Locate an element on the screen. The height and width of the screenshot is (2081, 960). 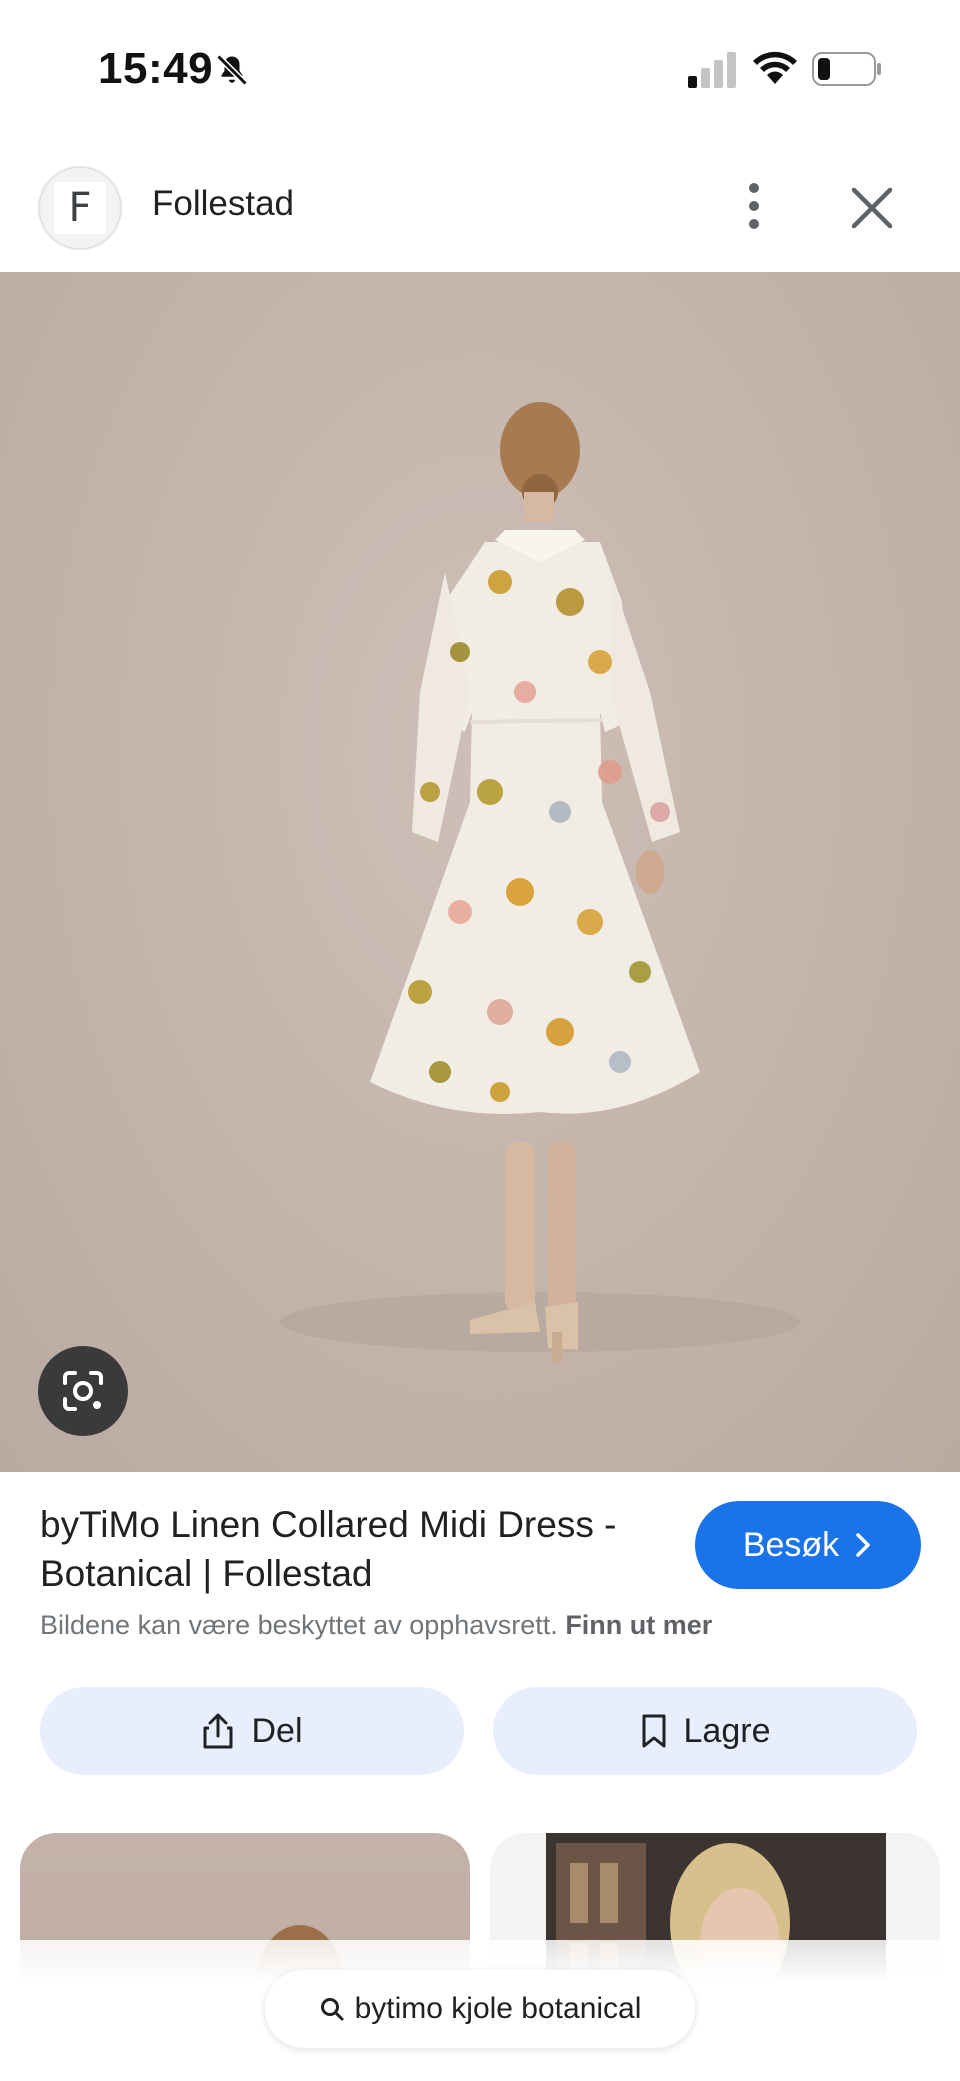
visit-button: Besøk is located at coordinates (808, 1545).